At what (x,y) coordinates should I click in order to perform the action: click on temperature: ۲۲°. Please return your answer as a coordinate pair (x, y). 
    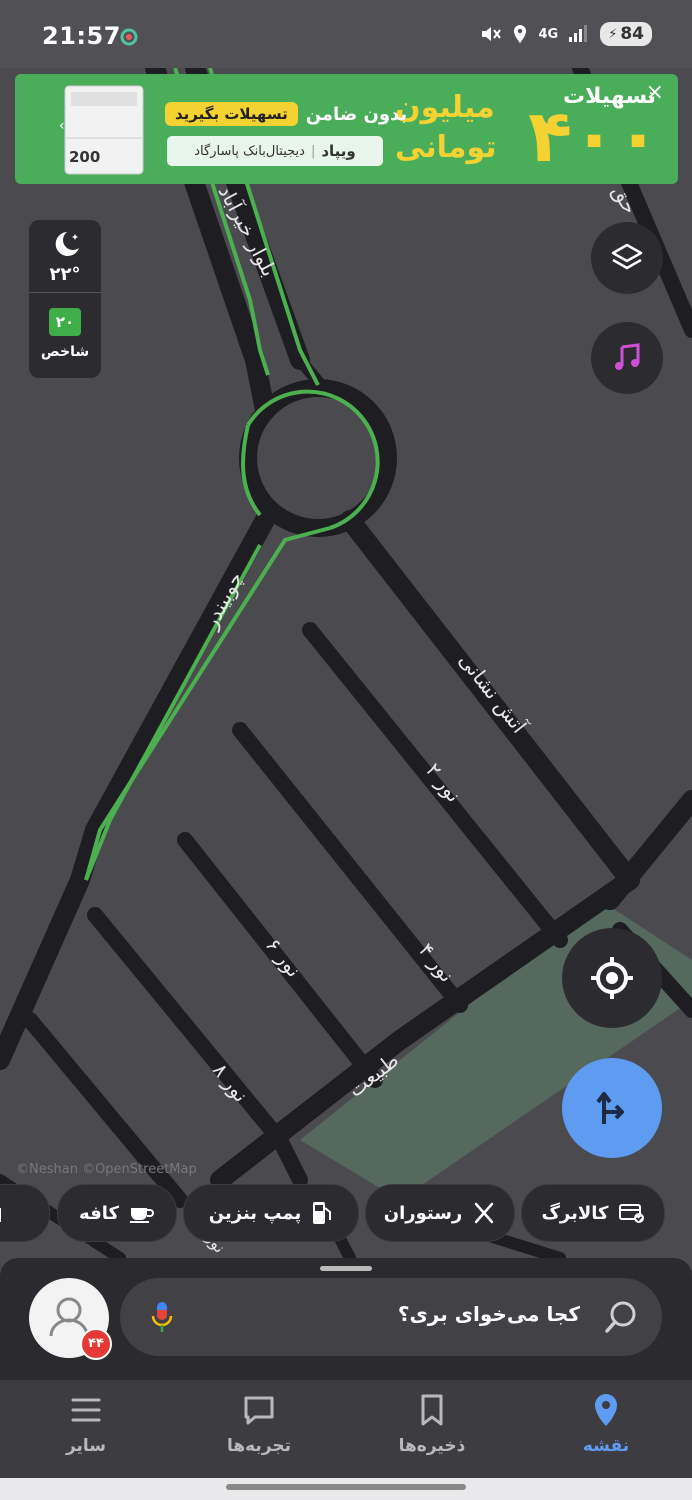
    Looking at the image, I should click on (65, 274).